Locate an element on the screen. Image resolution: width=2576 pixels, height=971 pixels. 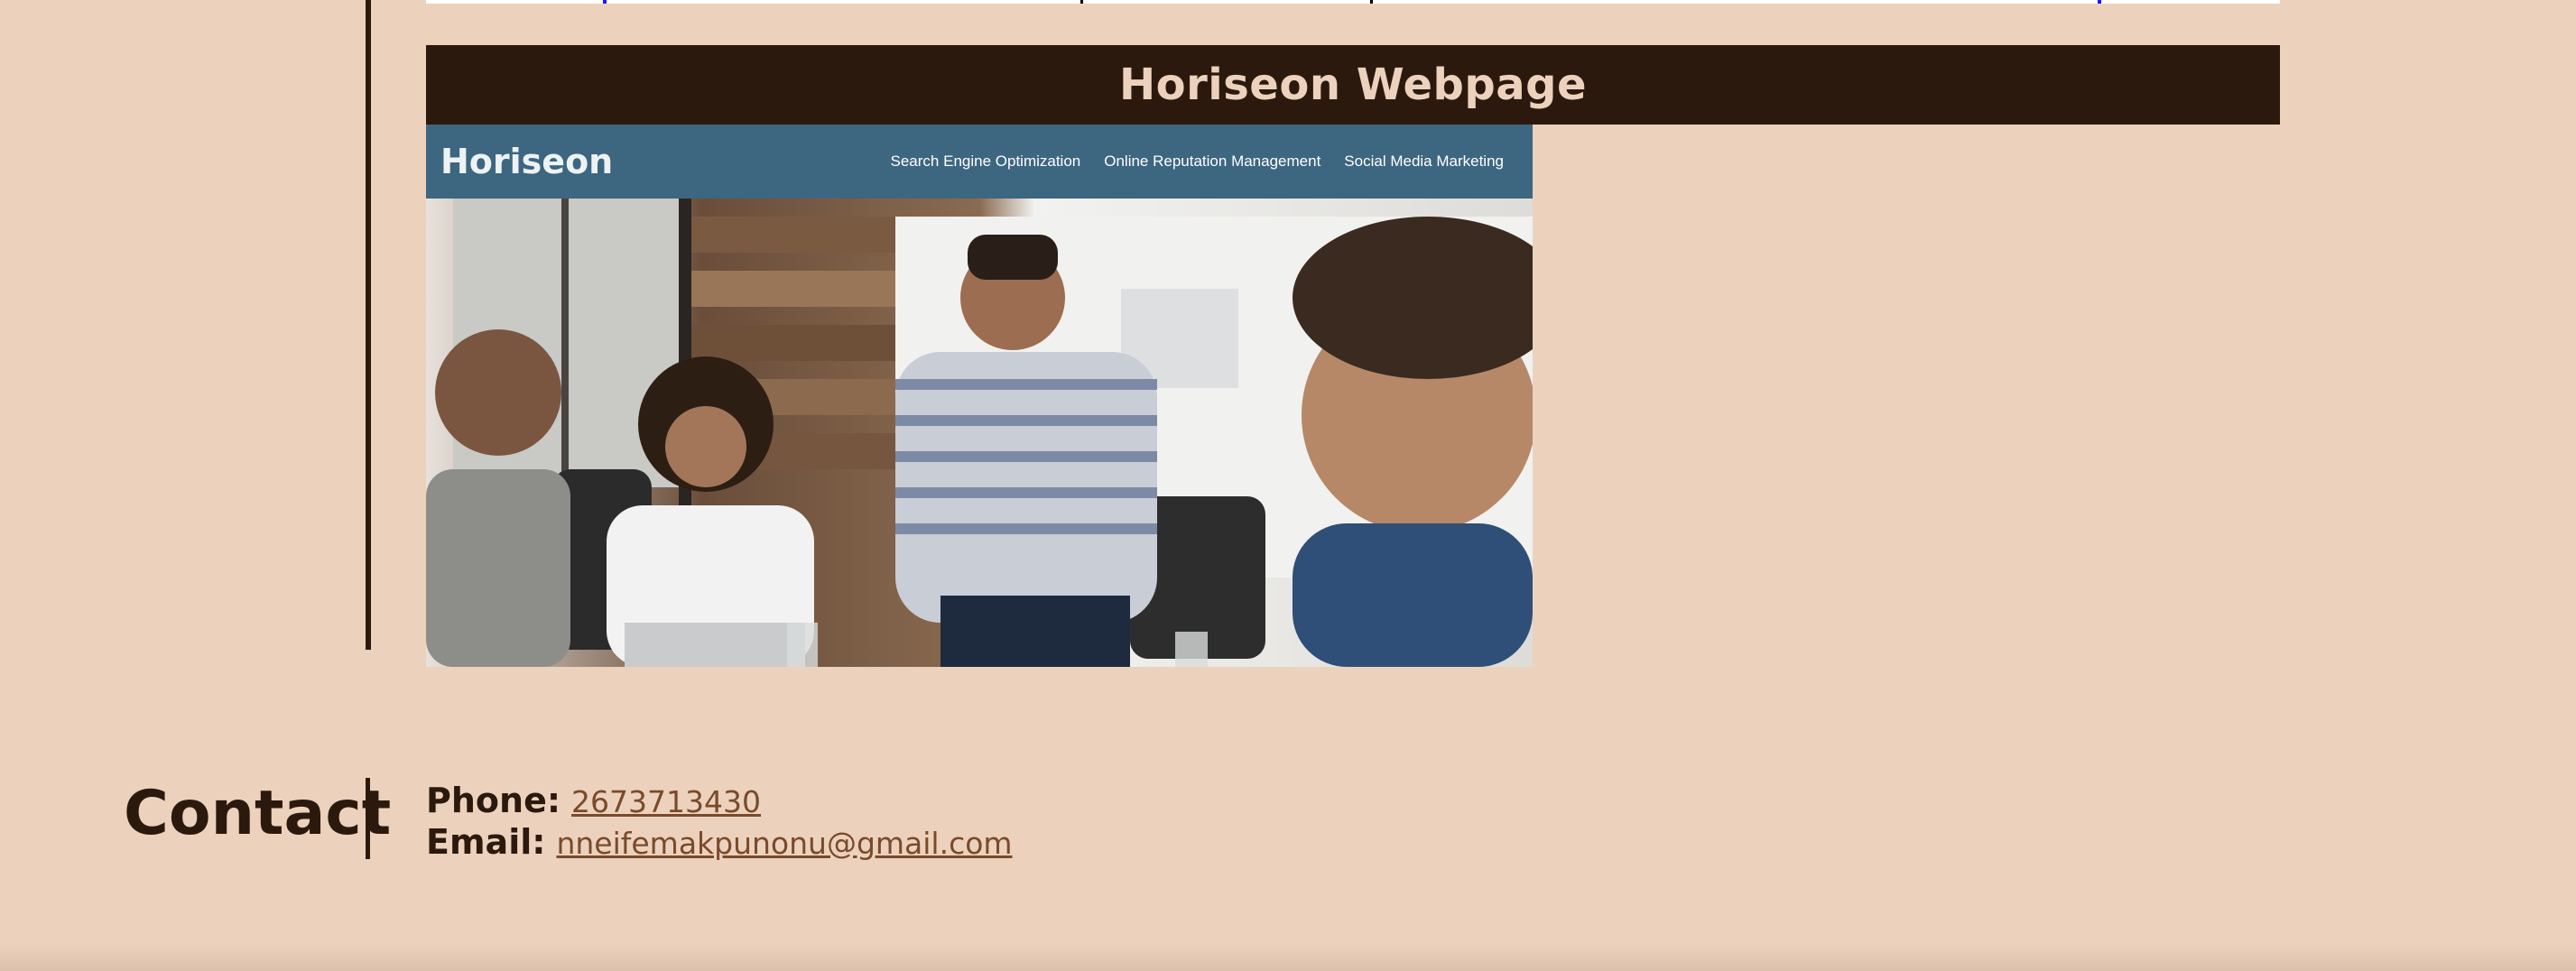
screenshot-nav-item: Online Reputation Management is located at coordinates (1213, 161).